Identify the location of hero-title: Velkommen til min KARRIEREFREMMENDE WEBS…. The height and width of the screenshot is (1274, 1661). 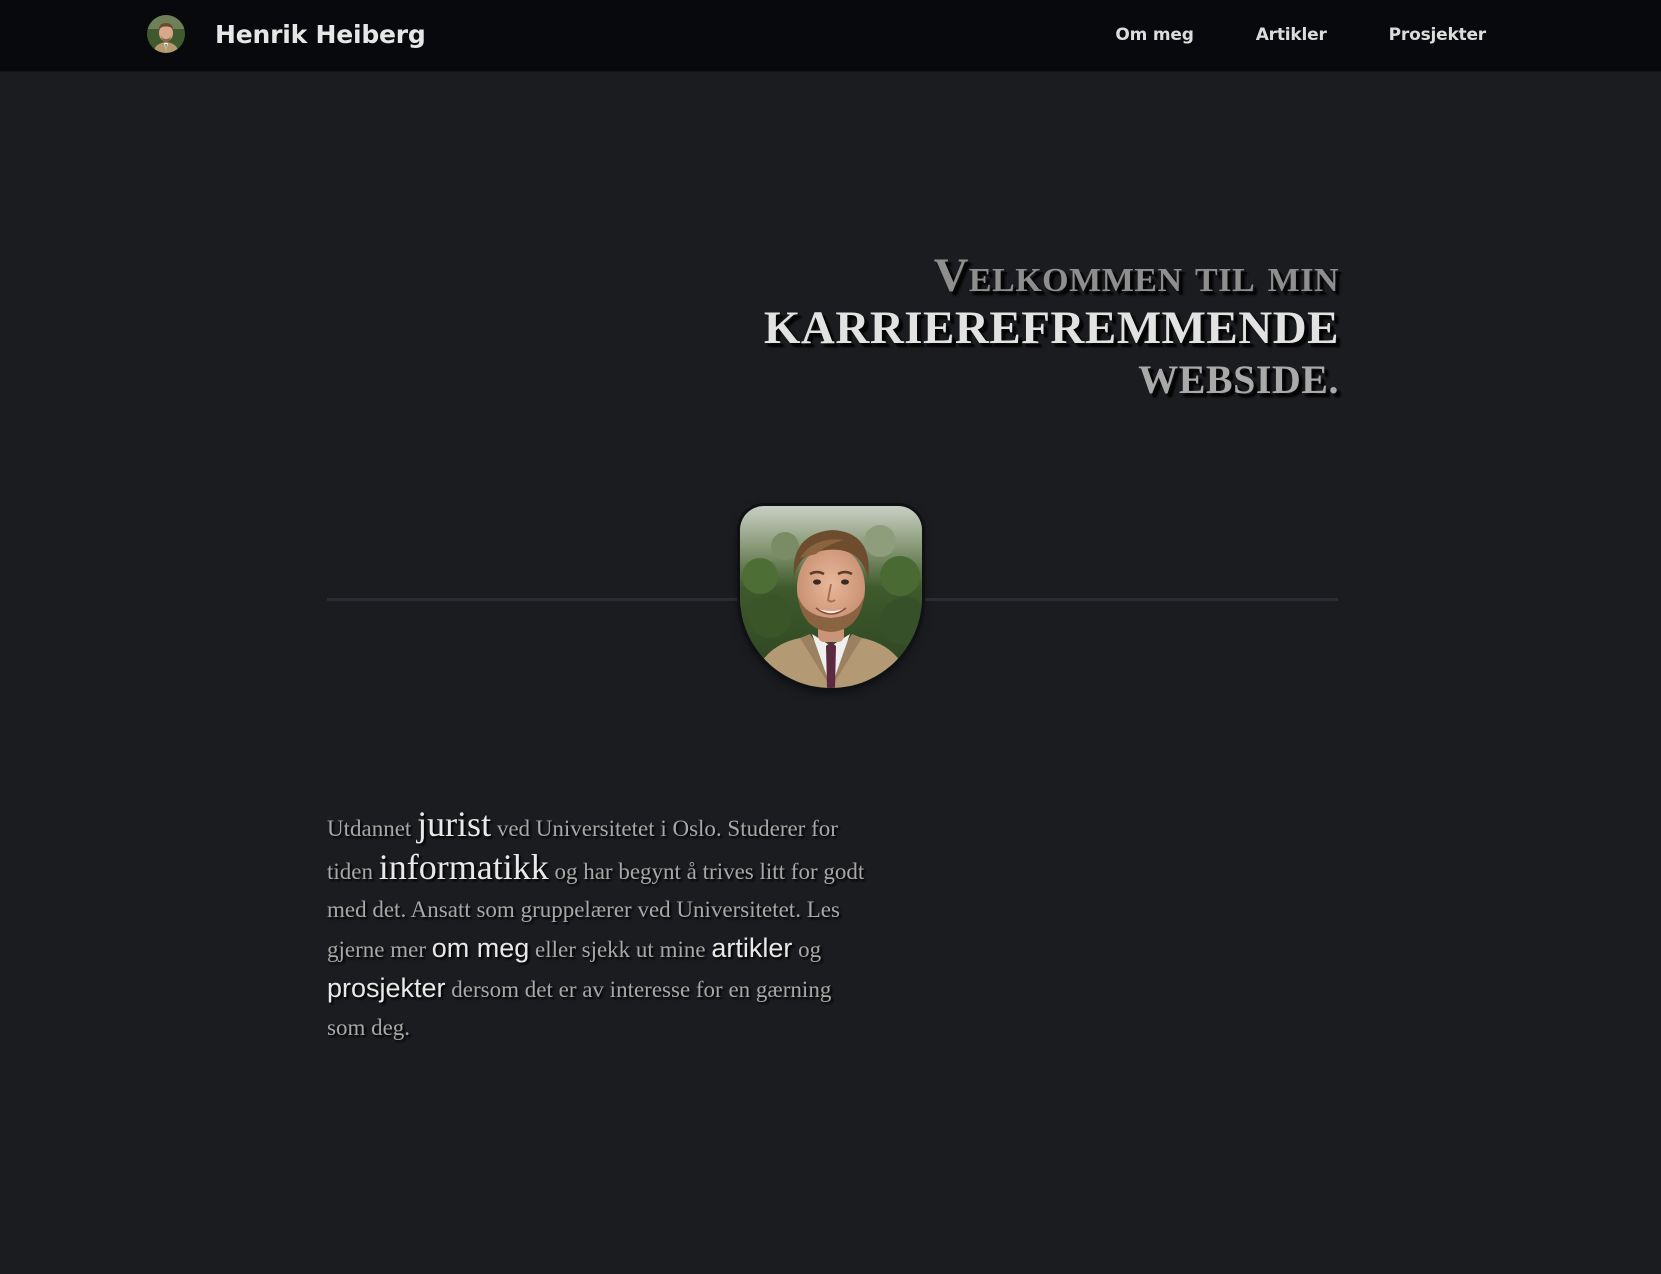
(989, 328).